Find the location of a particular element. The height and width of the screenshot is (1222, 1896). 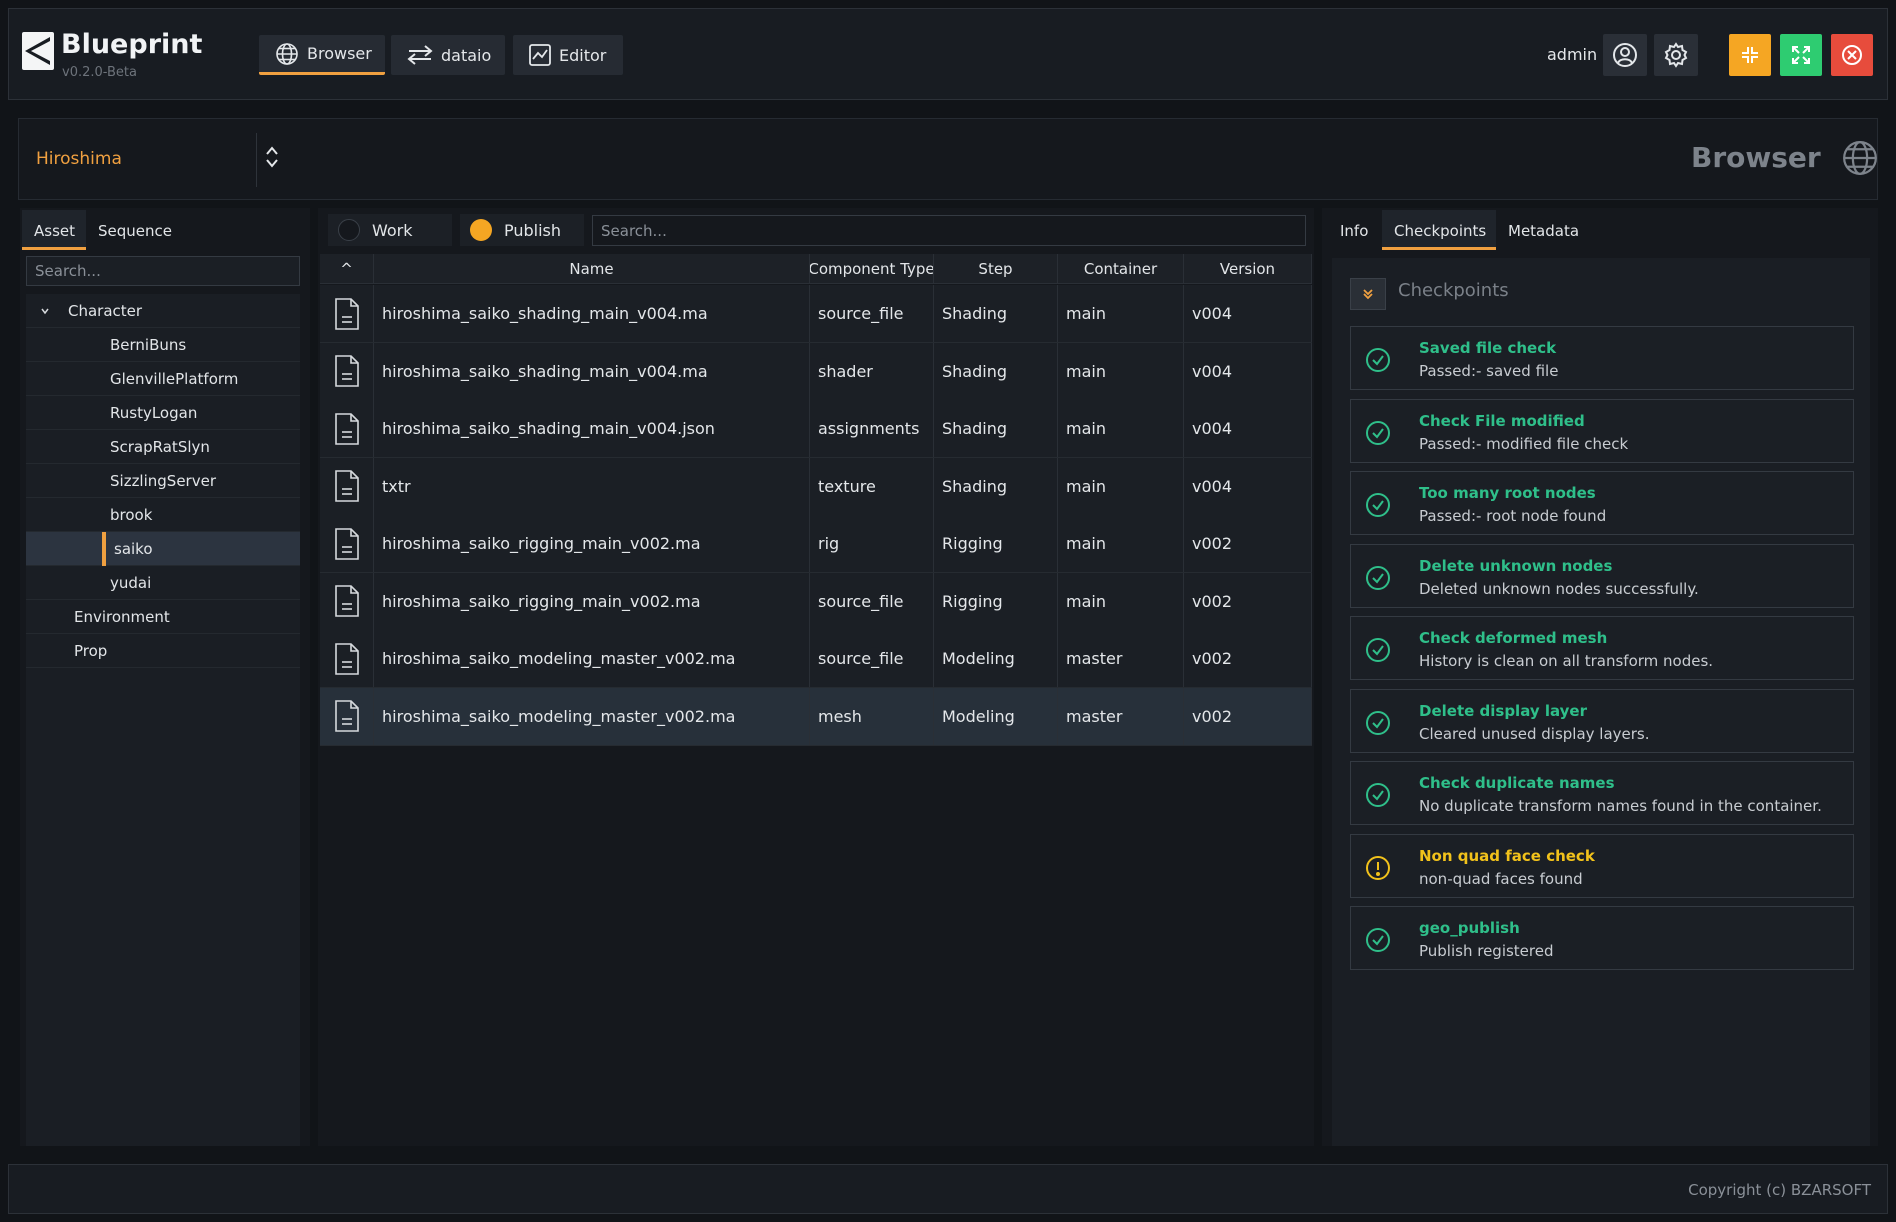

tree-item-label: Prop is located at coordinates (91, 650).